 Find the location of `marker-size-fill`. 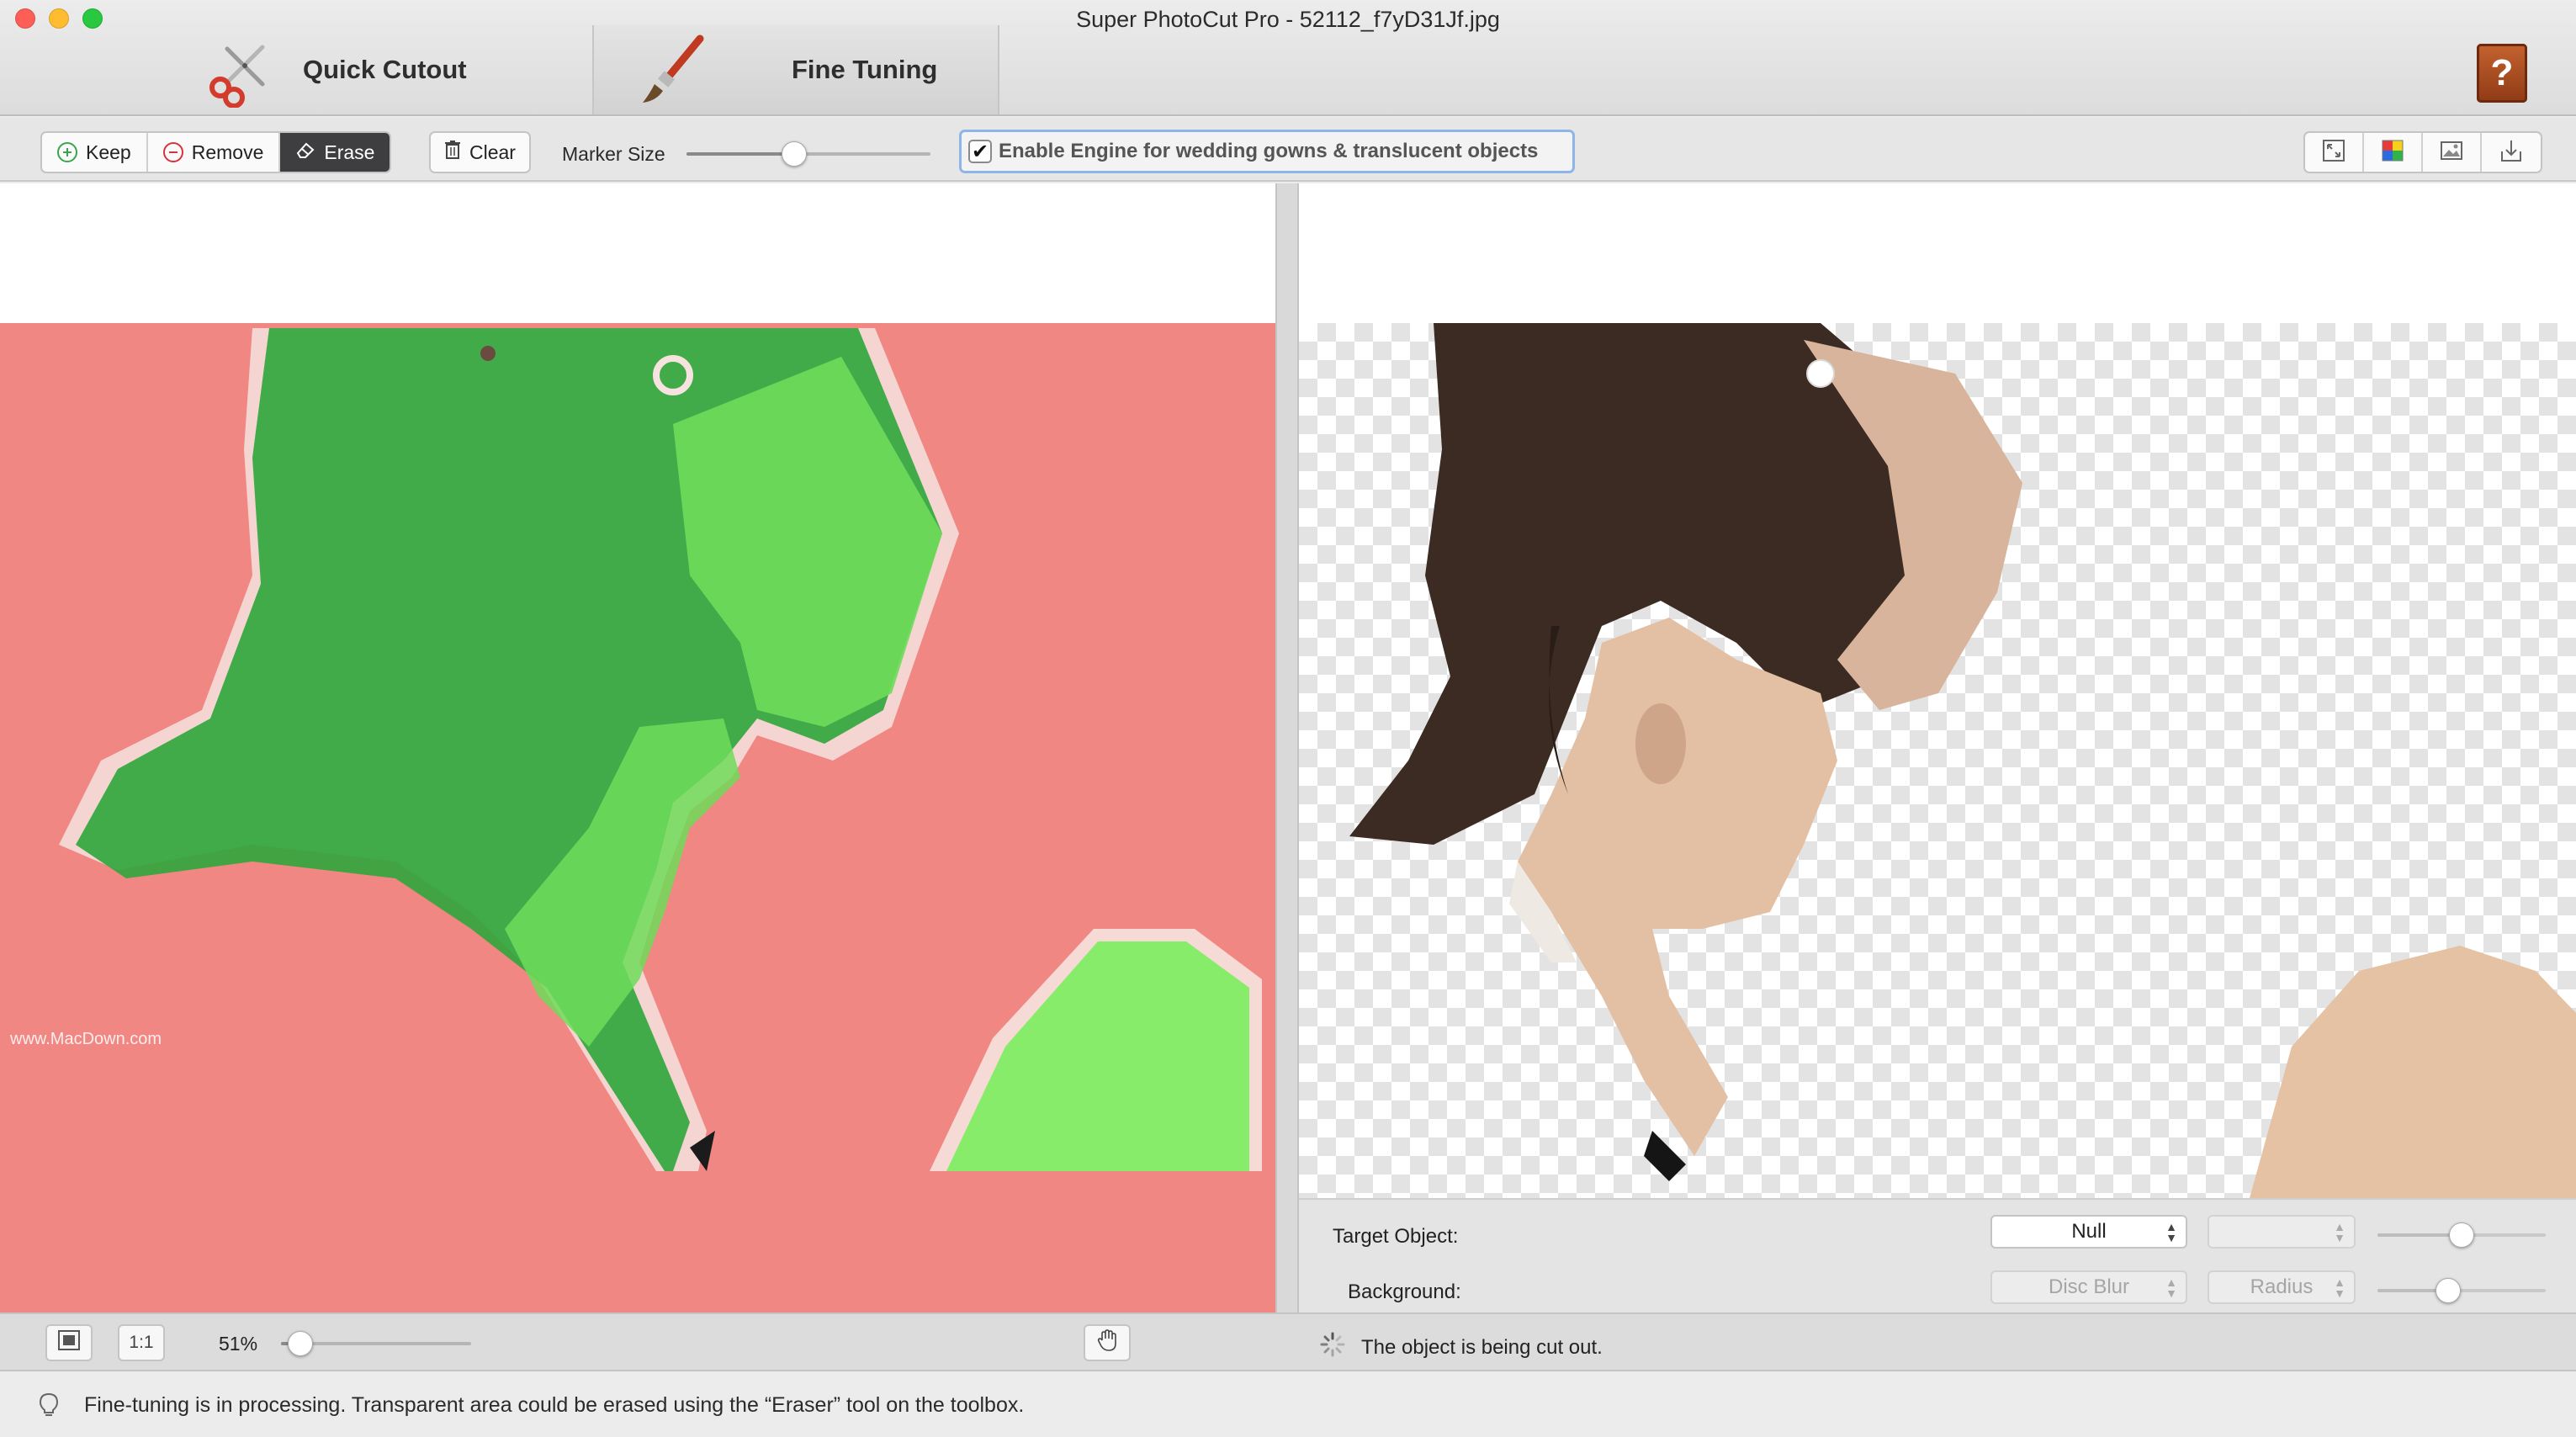

marker-size-fill is located at coordinates (740, 154).